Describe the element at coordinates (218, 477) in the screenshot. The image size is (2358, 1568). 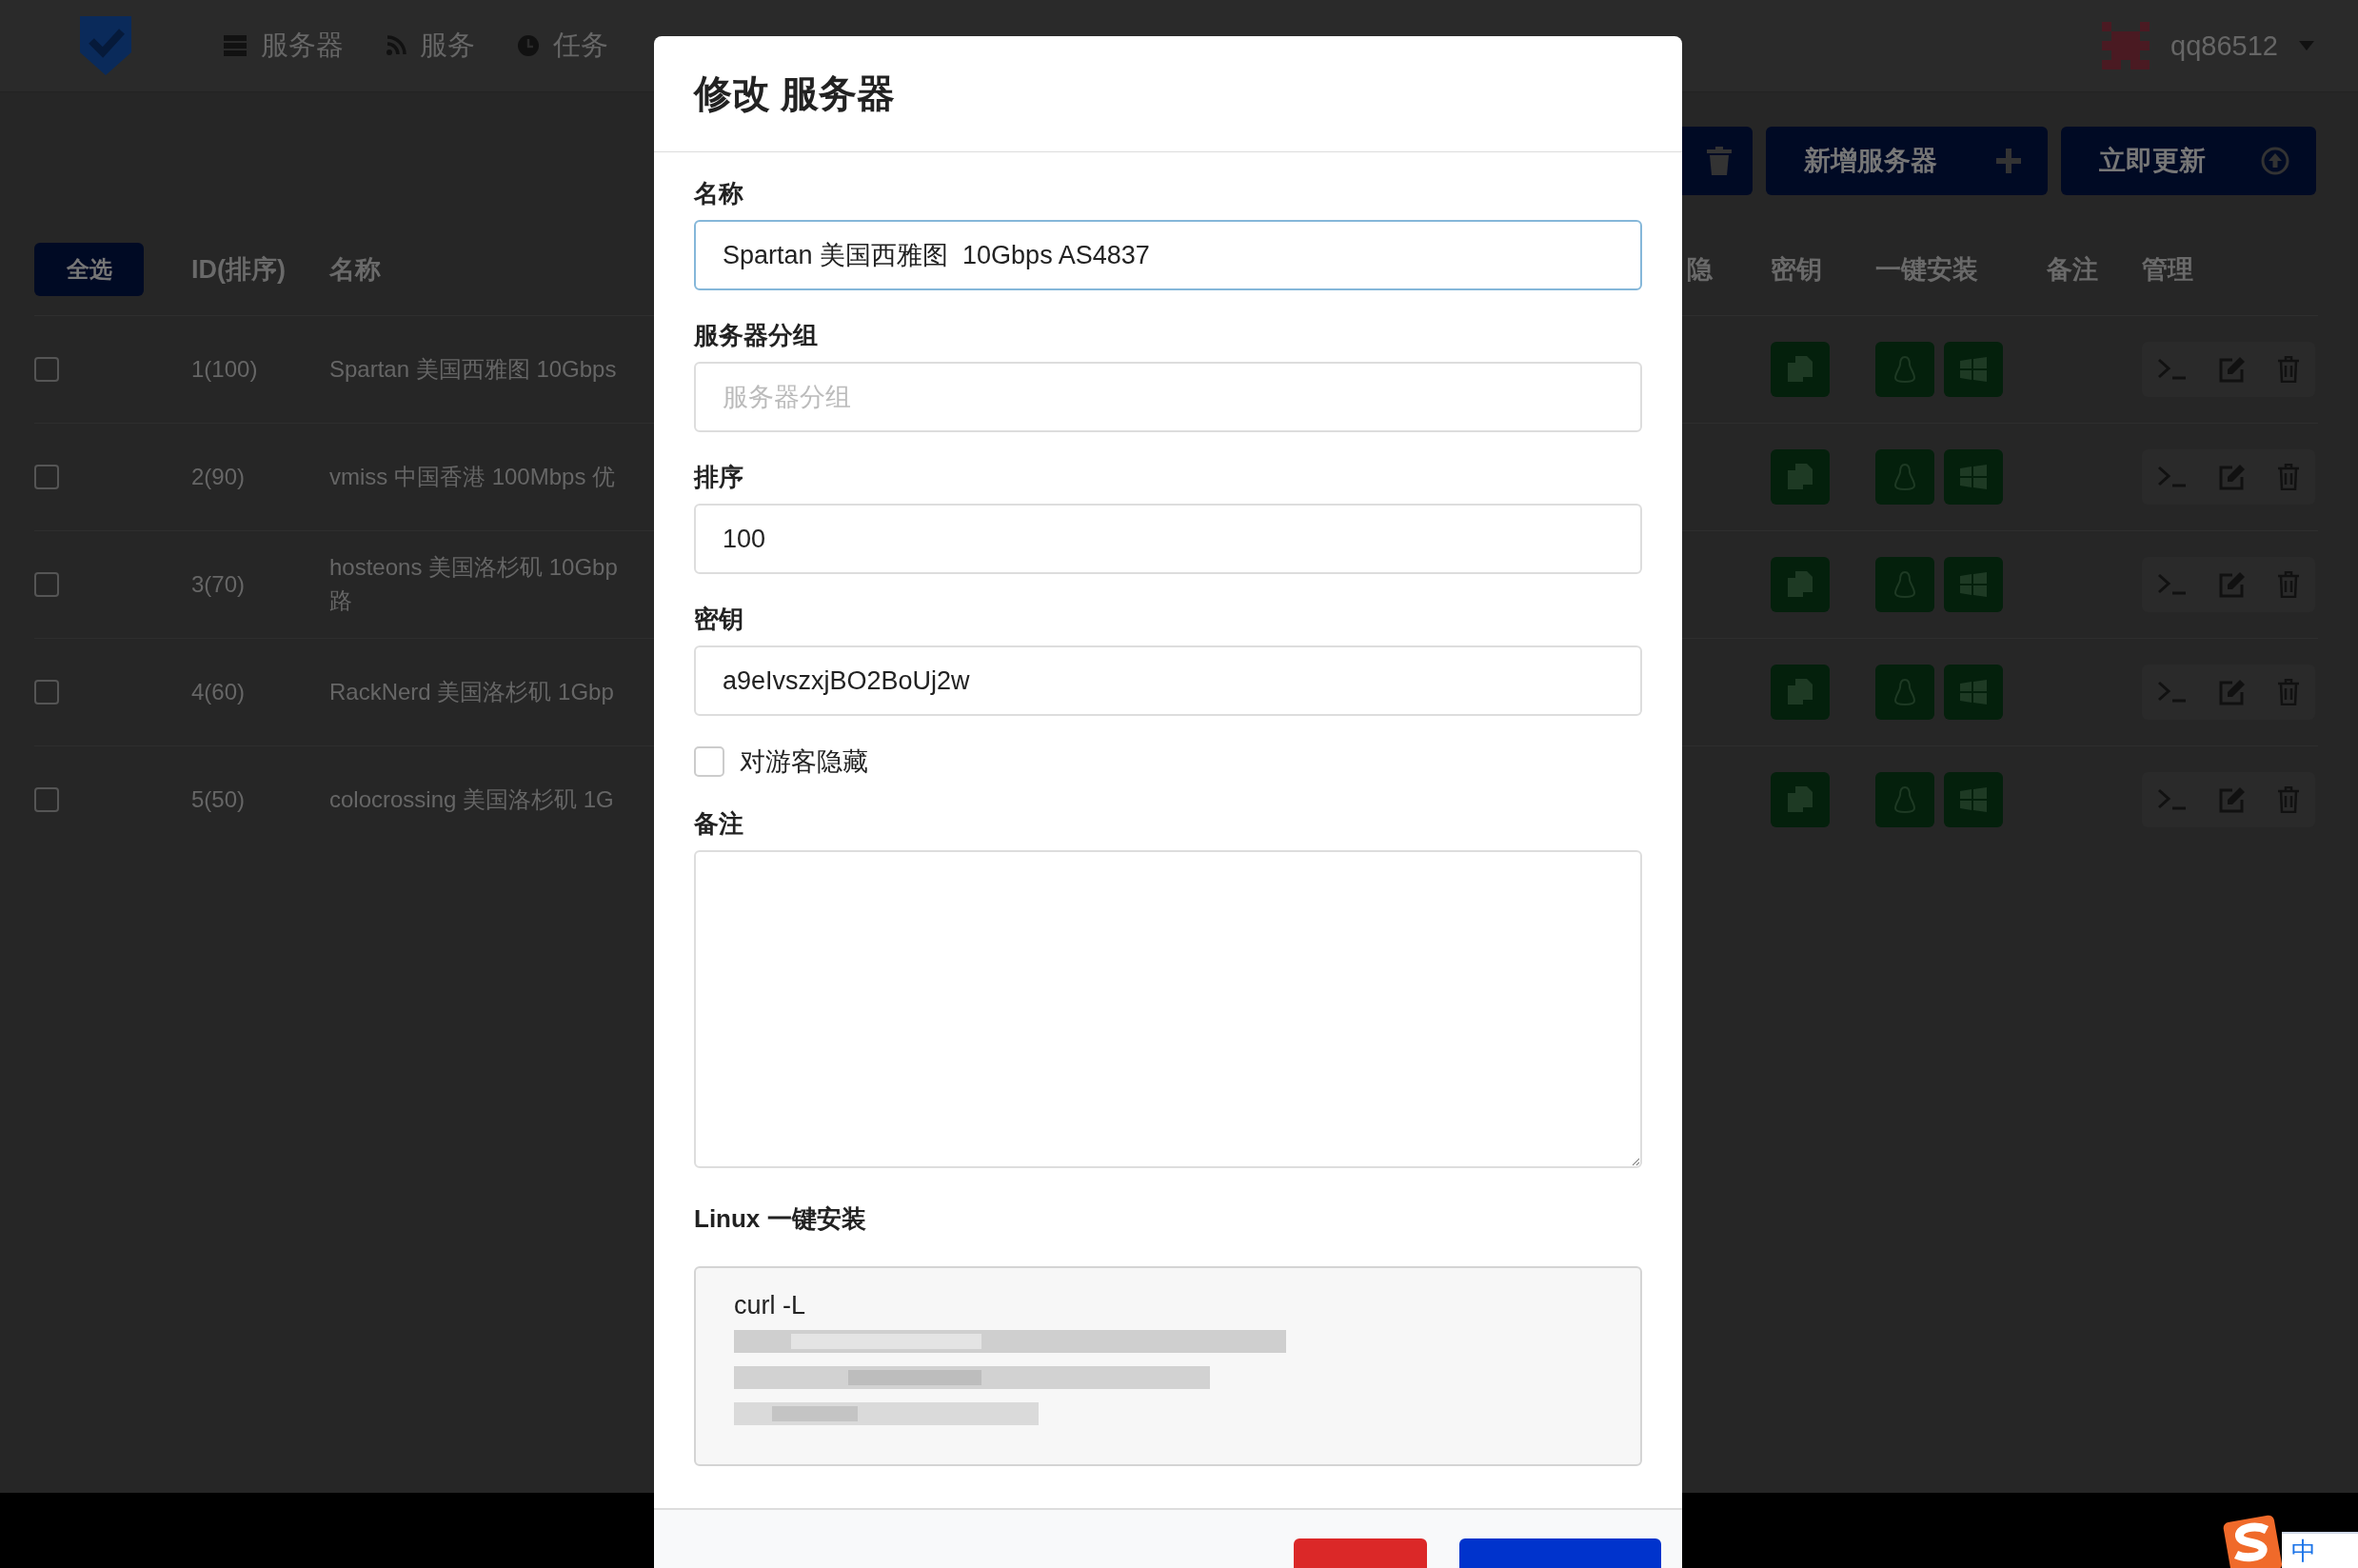
I see `id-cell: 2(90)` at that location.